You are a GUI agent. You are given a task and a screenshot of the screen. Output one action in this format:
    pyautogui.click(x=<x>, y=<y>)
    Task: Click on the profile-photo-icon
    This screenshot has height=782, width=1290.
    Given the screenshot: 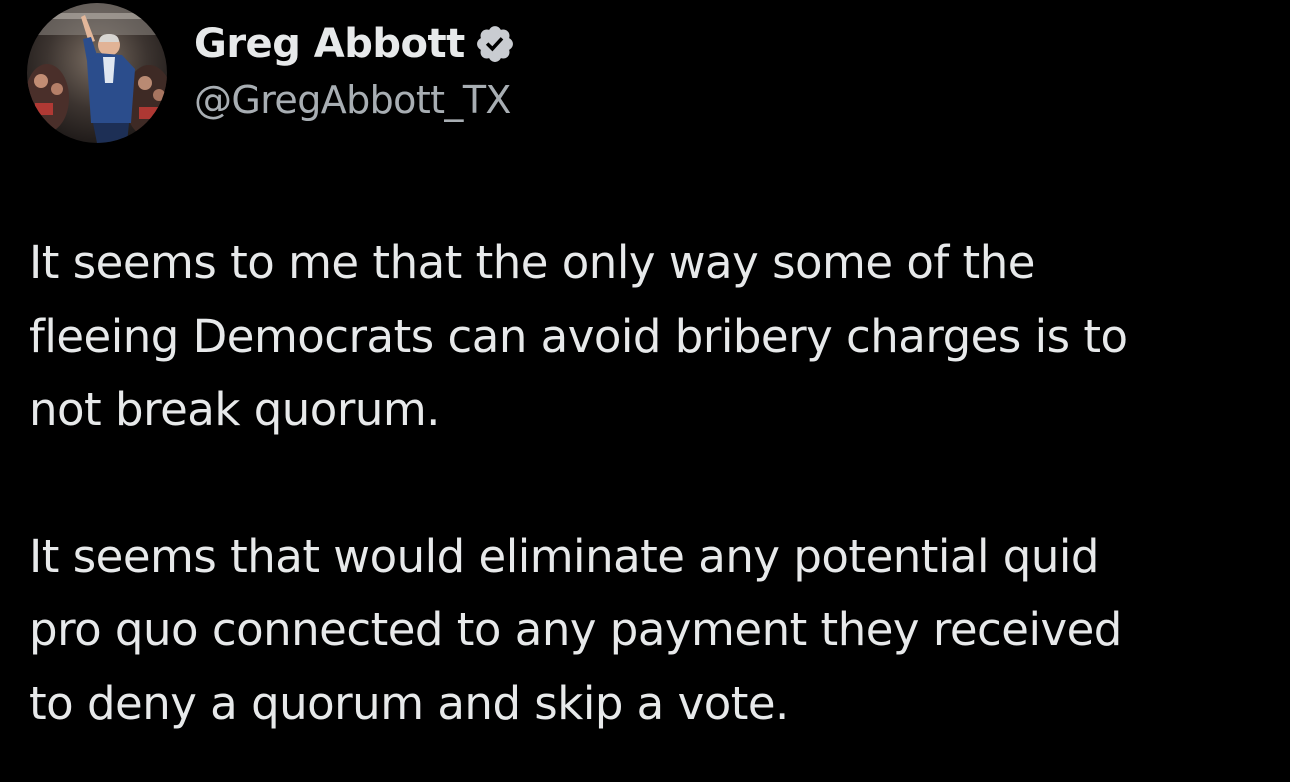 What is the action you would take?
    pyautogui.click(x=97, y=73)
    